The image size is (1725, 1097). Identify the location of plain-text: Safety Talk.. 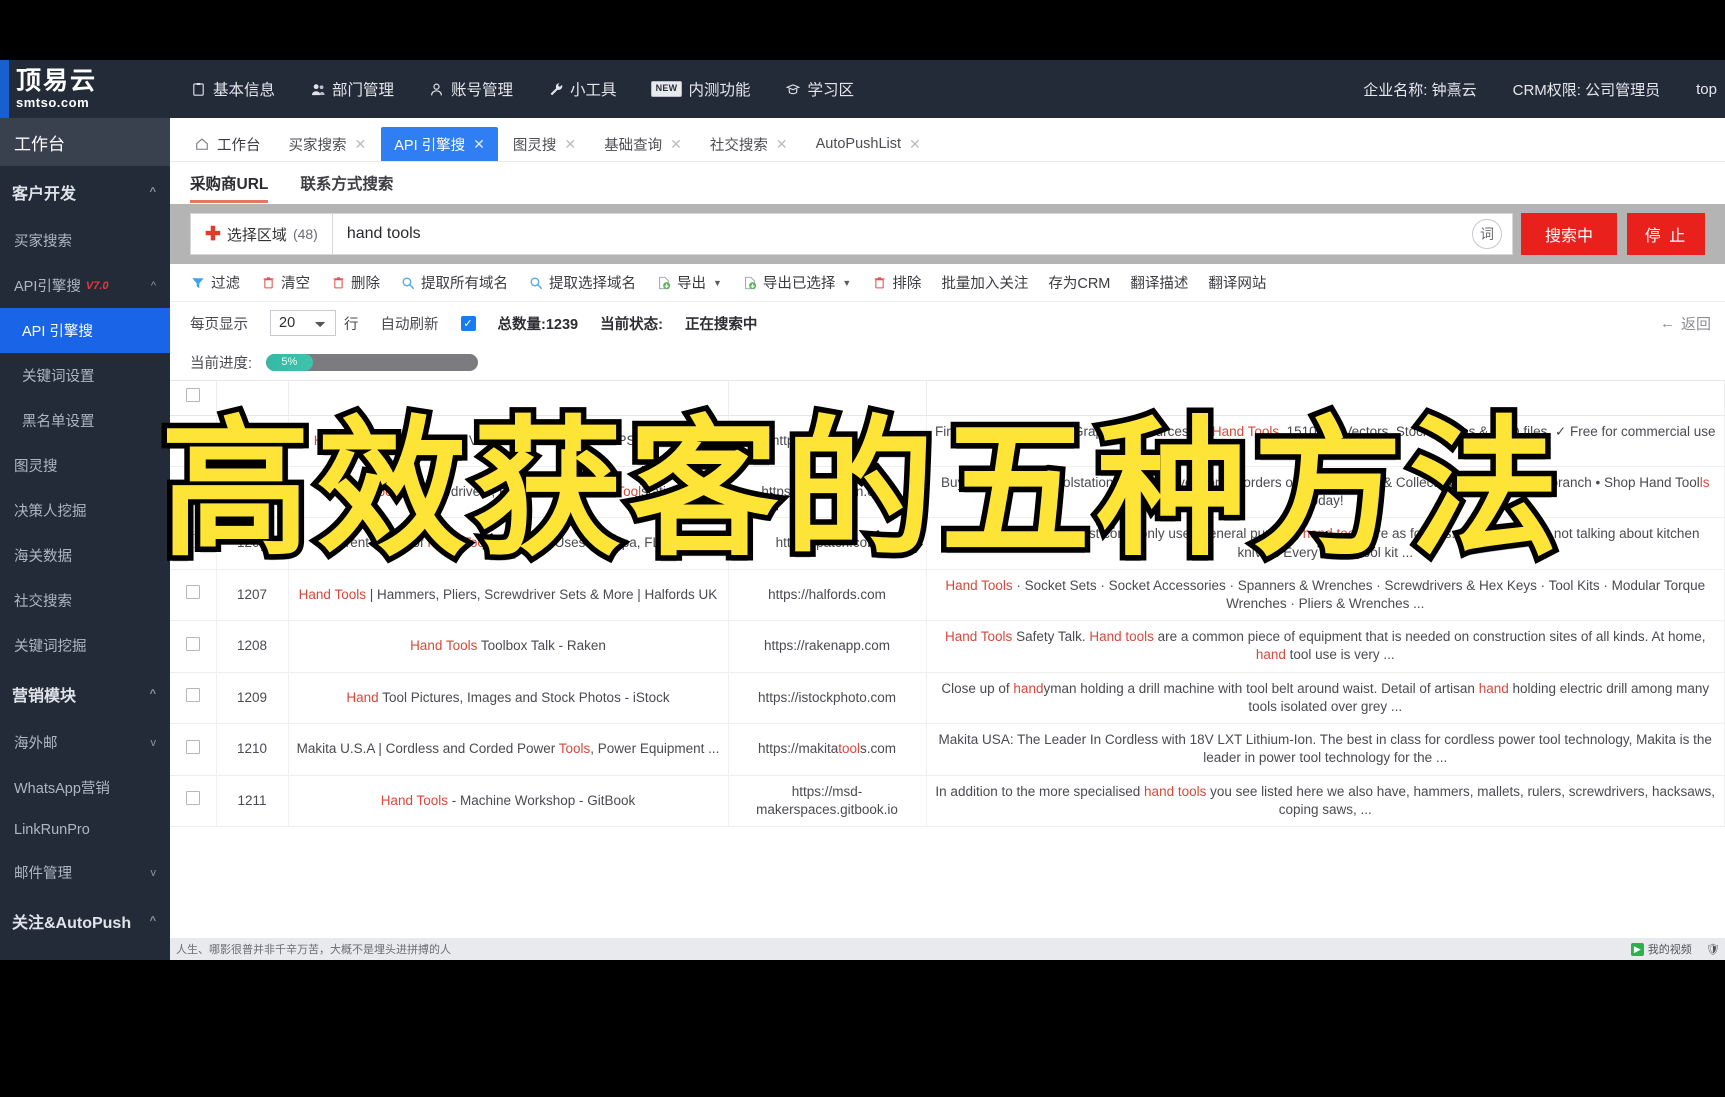
(1051, 637).